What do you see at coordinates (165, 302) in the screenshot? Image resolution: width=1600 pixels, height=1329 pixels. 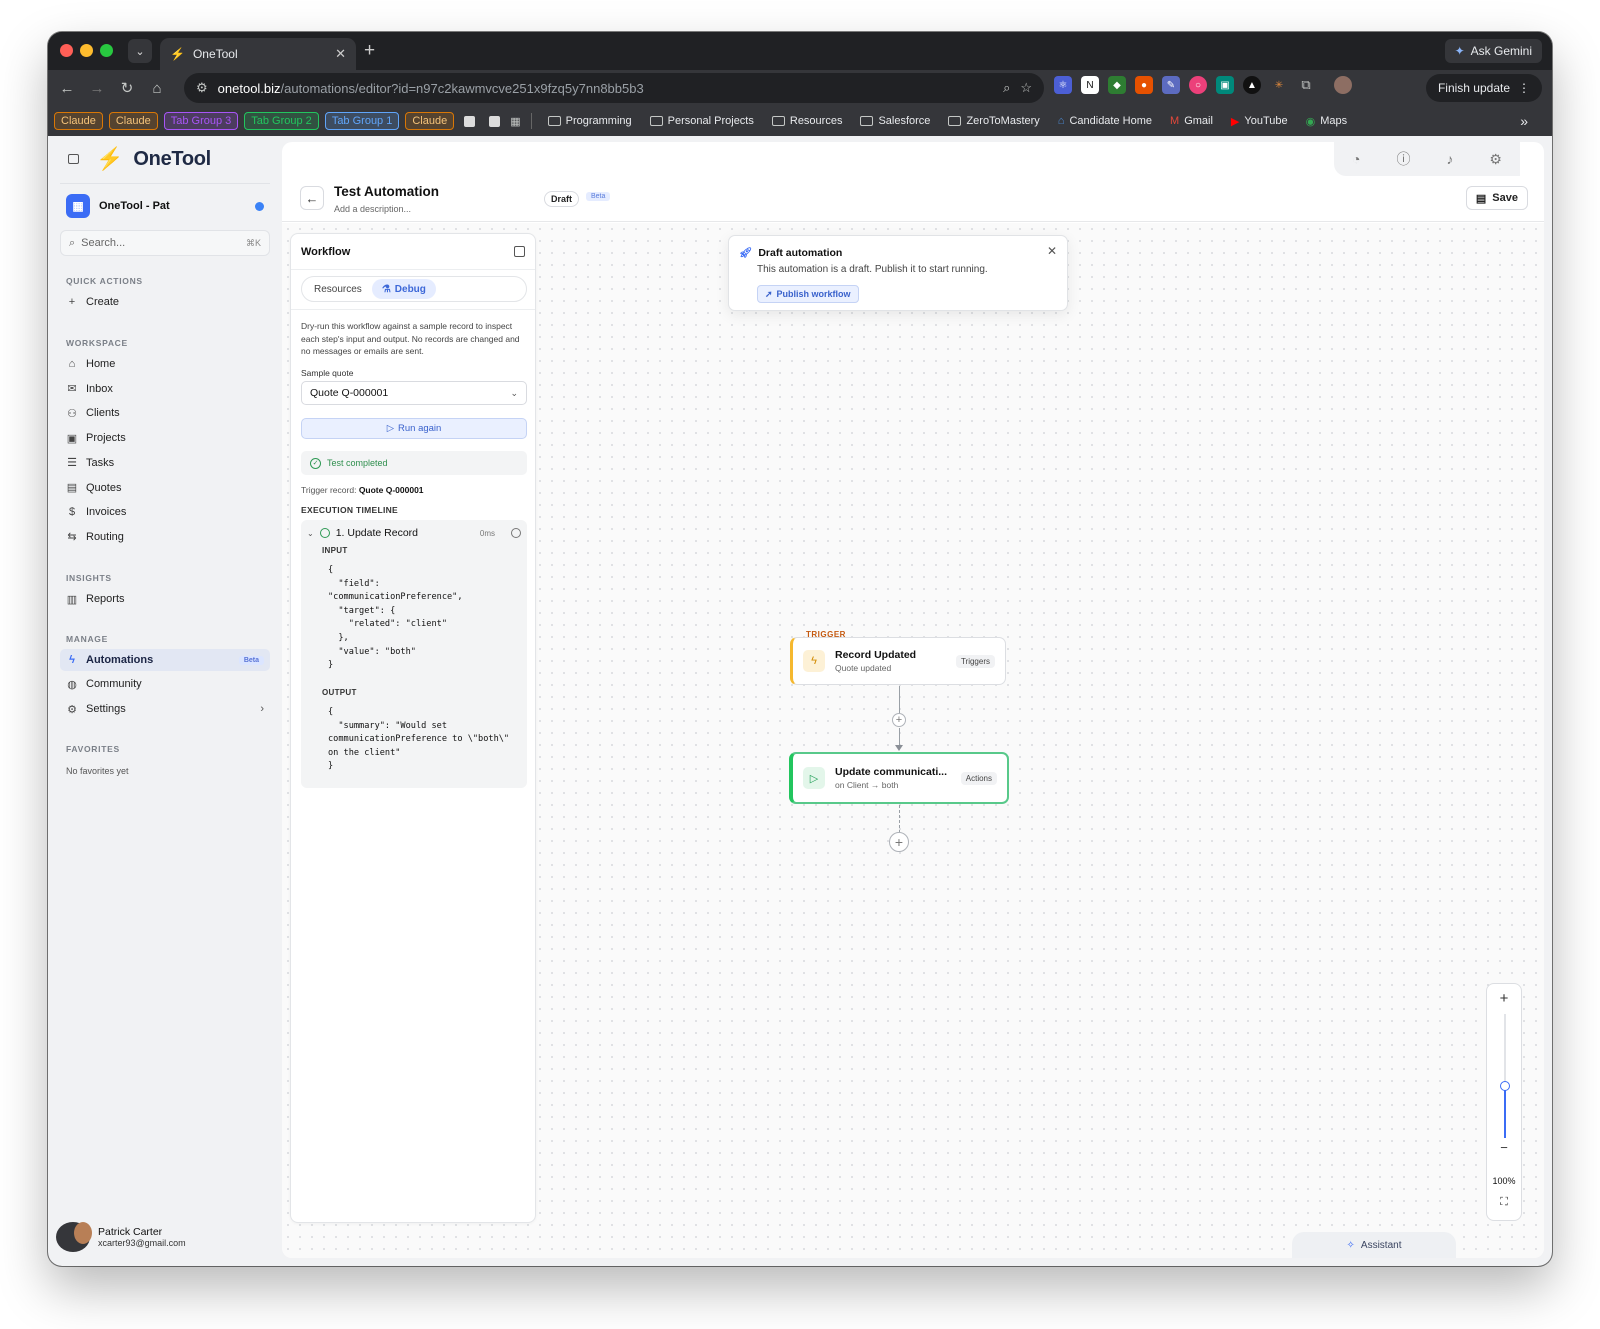 I see `sidebar-item-create: + Create` at bounding box center [165, 302].